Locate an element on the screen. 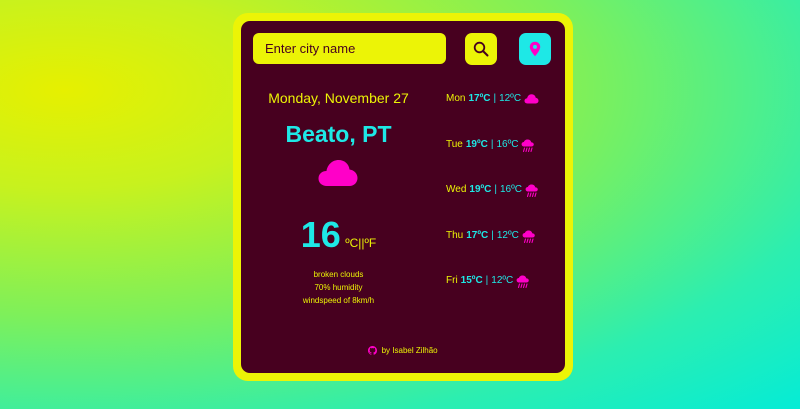 The image size is (800, 409). current-temperature-row: 16 ºC||ºF is located at coordinates (338, 235).